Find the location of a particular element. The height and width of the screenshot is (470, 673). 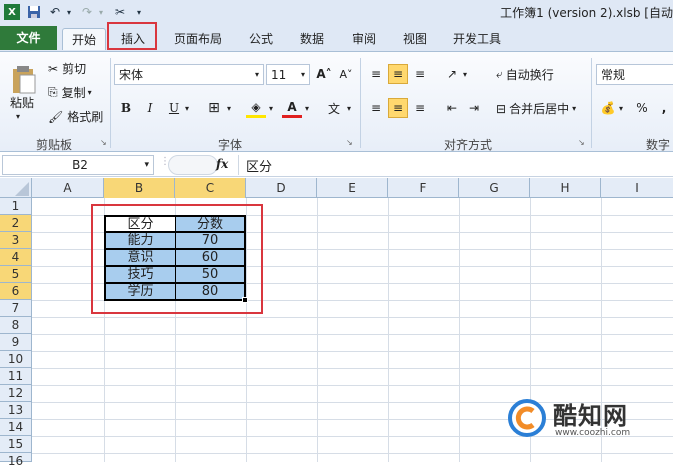

orientation-dropdown-icon: ▾ is located at coordinates (465, 74).